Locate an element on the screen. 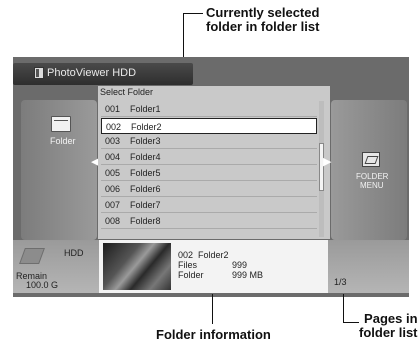 The width and height of the screenshot is (420, 344). folder-number: 002 is located at coordinates (114, 127).